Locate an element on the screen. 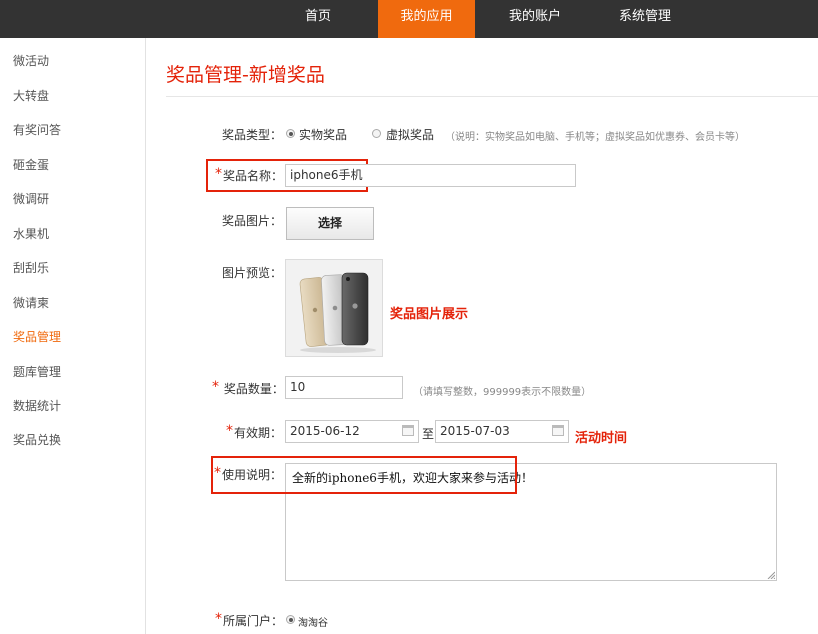 This screenshot has width=818, height=634. quantity-input: 10 is located at coordinates (344, 387).